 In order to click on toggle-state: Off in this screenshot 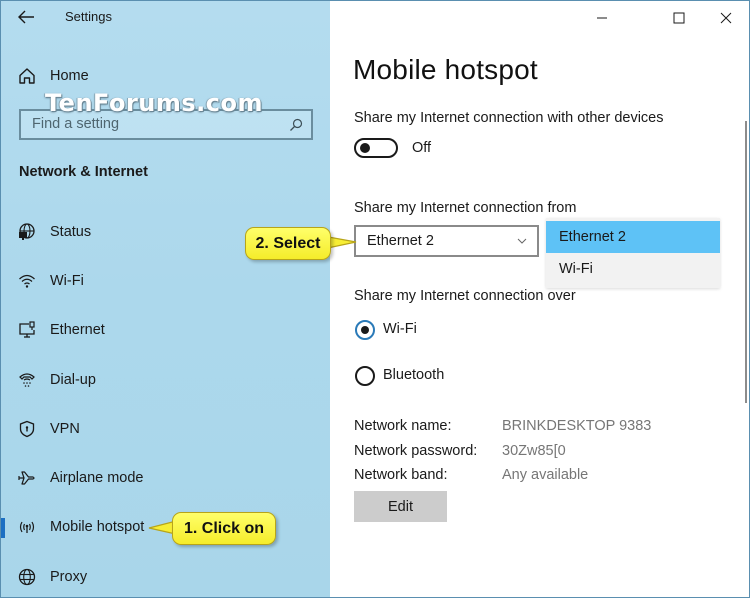, I will do `click(422, 148)`.